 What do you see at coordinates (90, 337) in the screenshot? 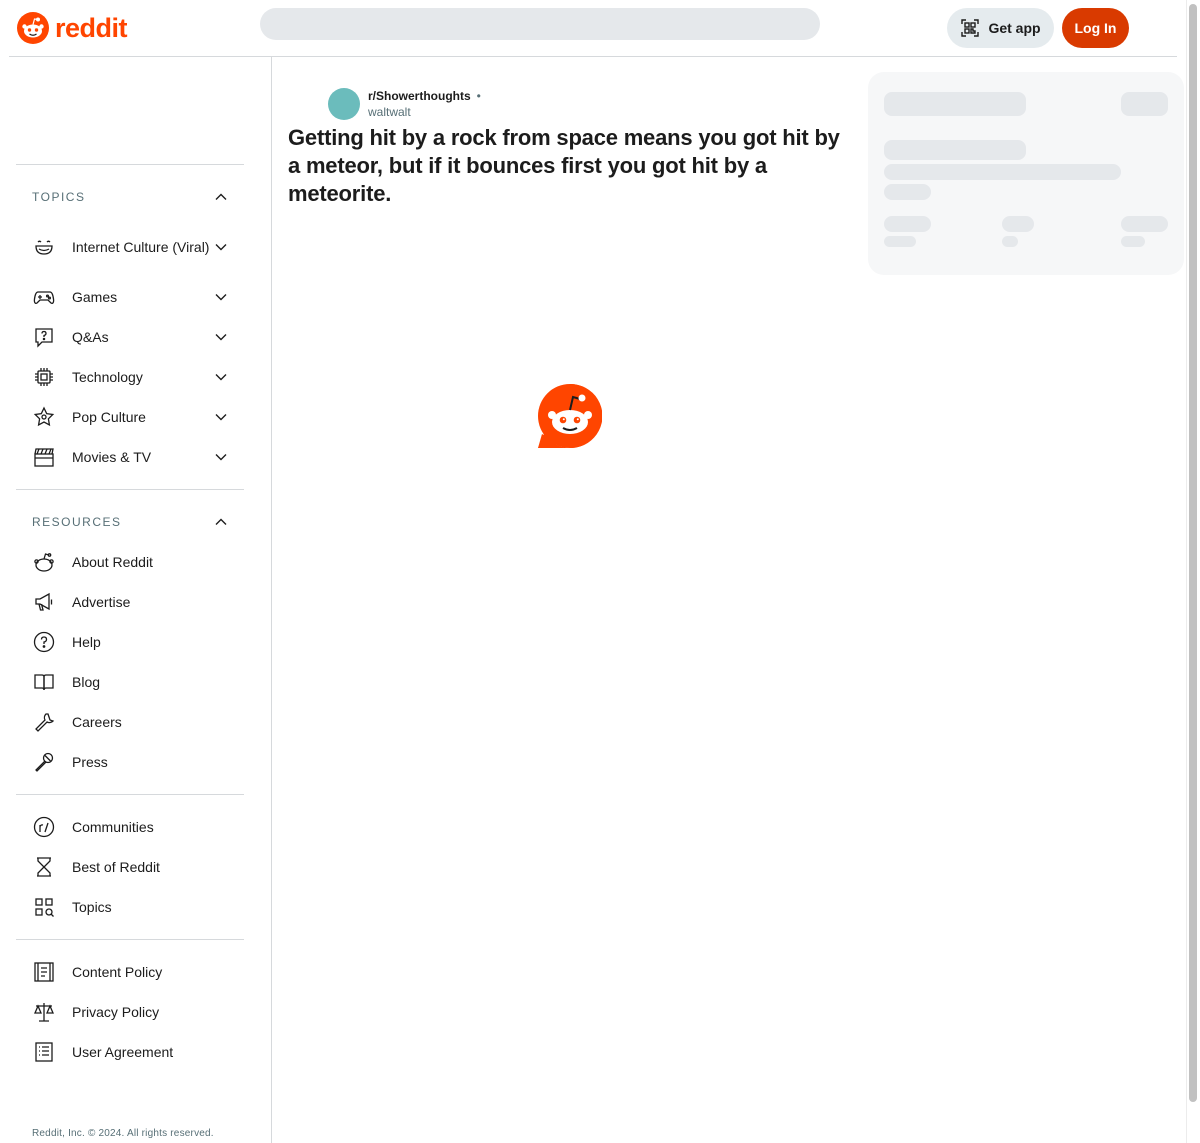
I see `sidebar-item-label: Q&As` at bounding box center [90, 337].